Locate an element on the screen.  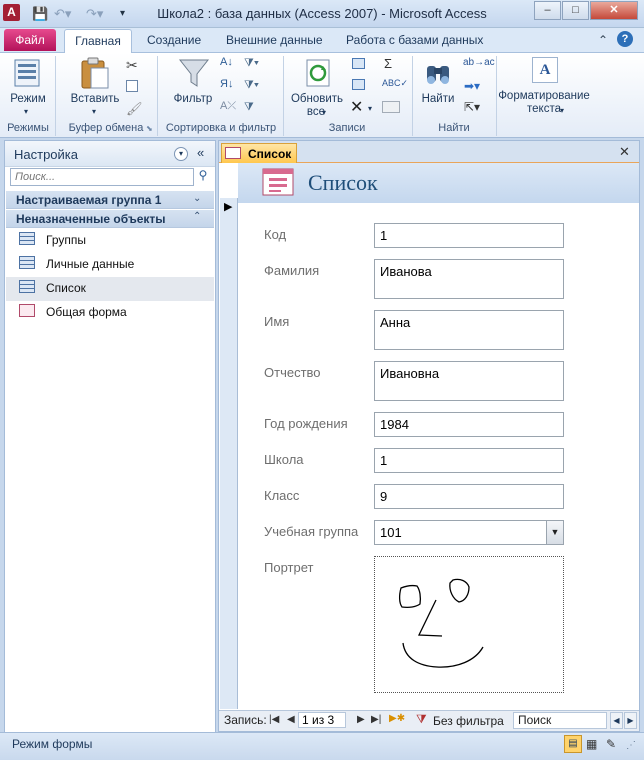
field-label-study-group: Учебная группа is located at coordinates (311, 531).